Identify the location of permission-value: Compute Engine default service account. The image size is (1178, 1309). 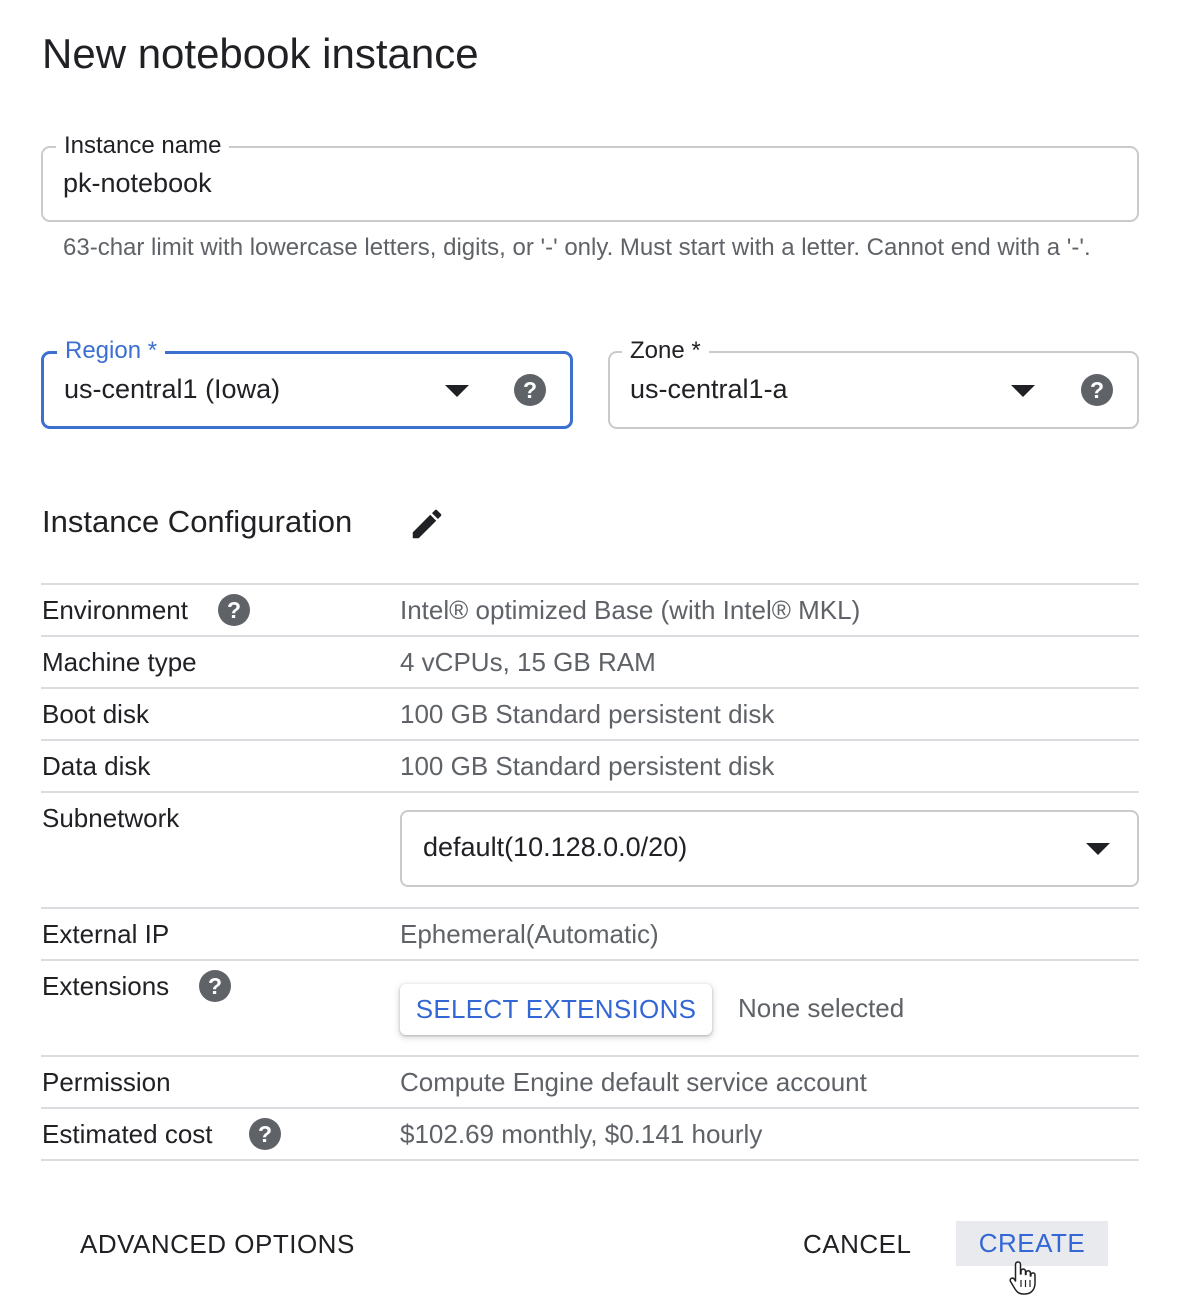
(633, 1082).